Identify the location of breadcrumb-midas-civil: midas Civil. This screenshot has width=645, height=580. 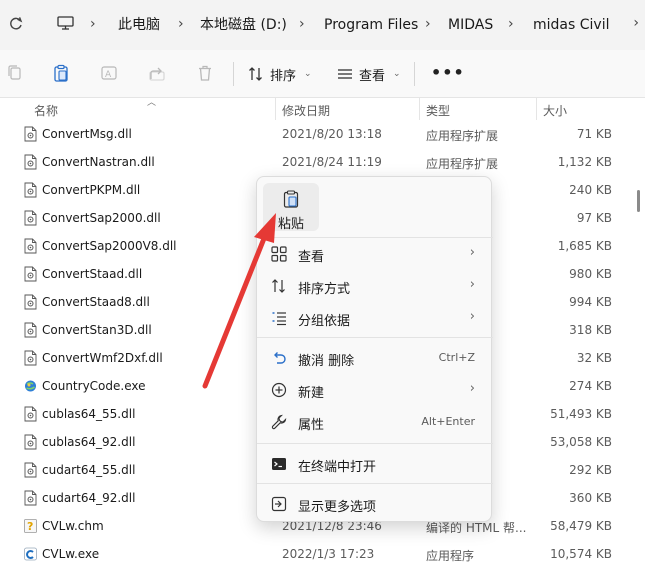
(571, 25).